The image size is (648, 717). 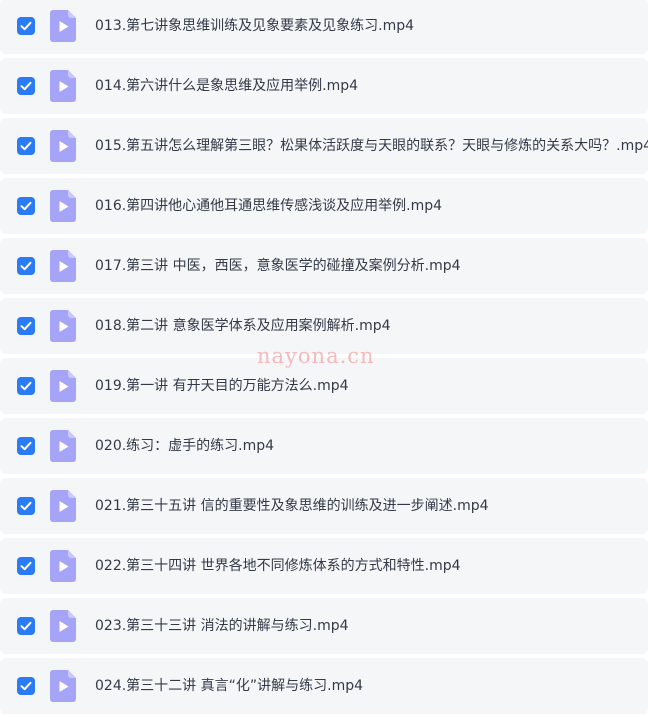 I want to click on file-name: 014.第六讲什么是象思维及应用举例.mp4, so click(x=226, y=86).